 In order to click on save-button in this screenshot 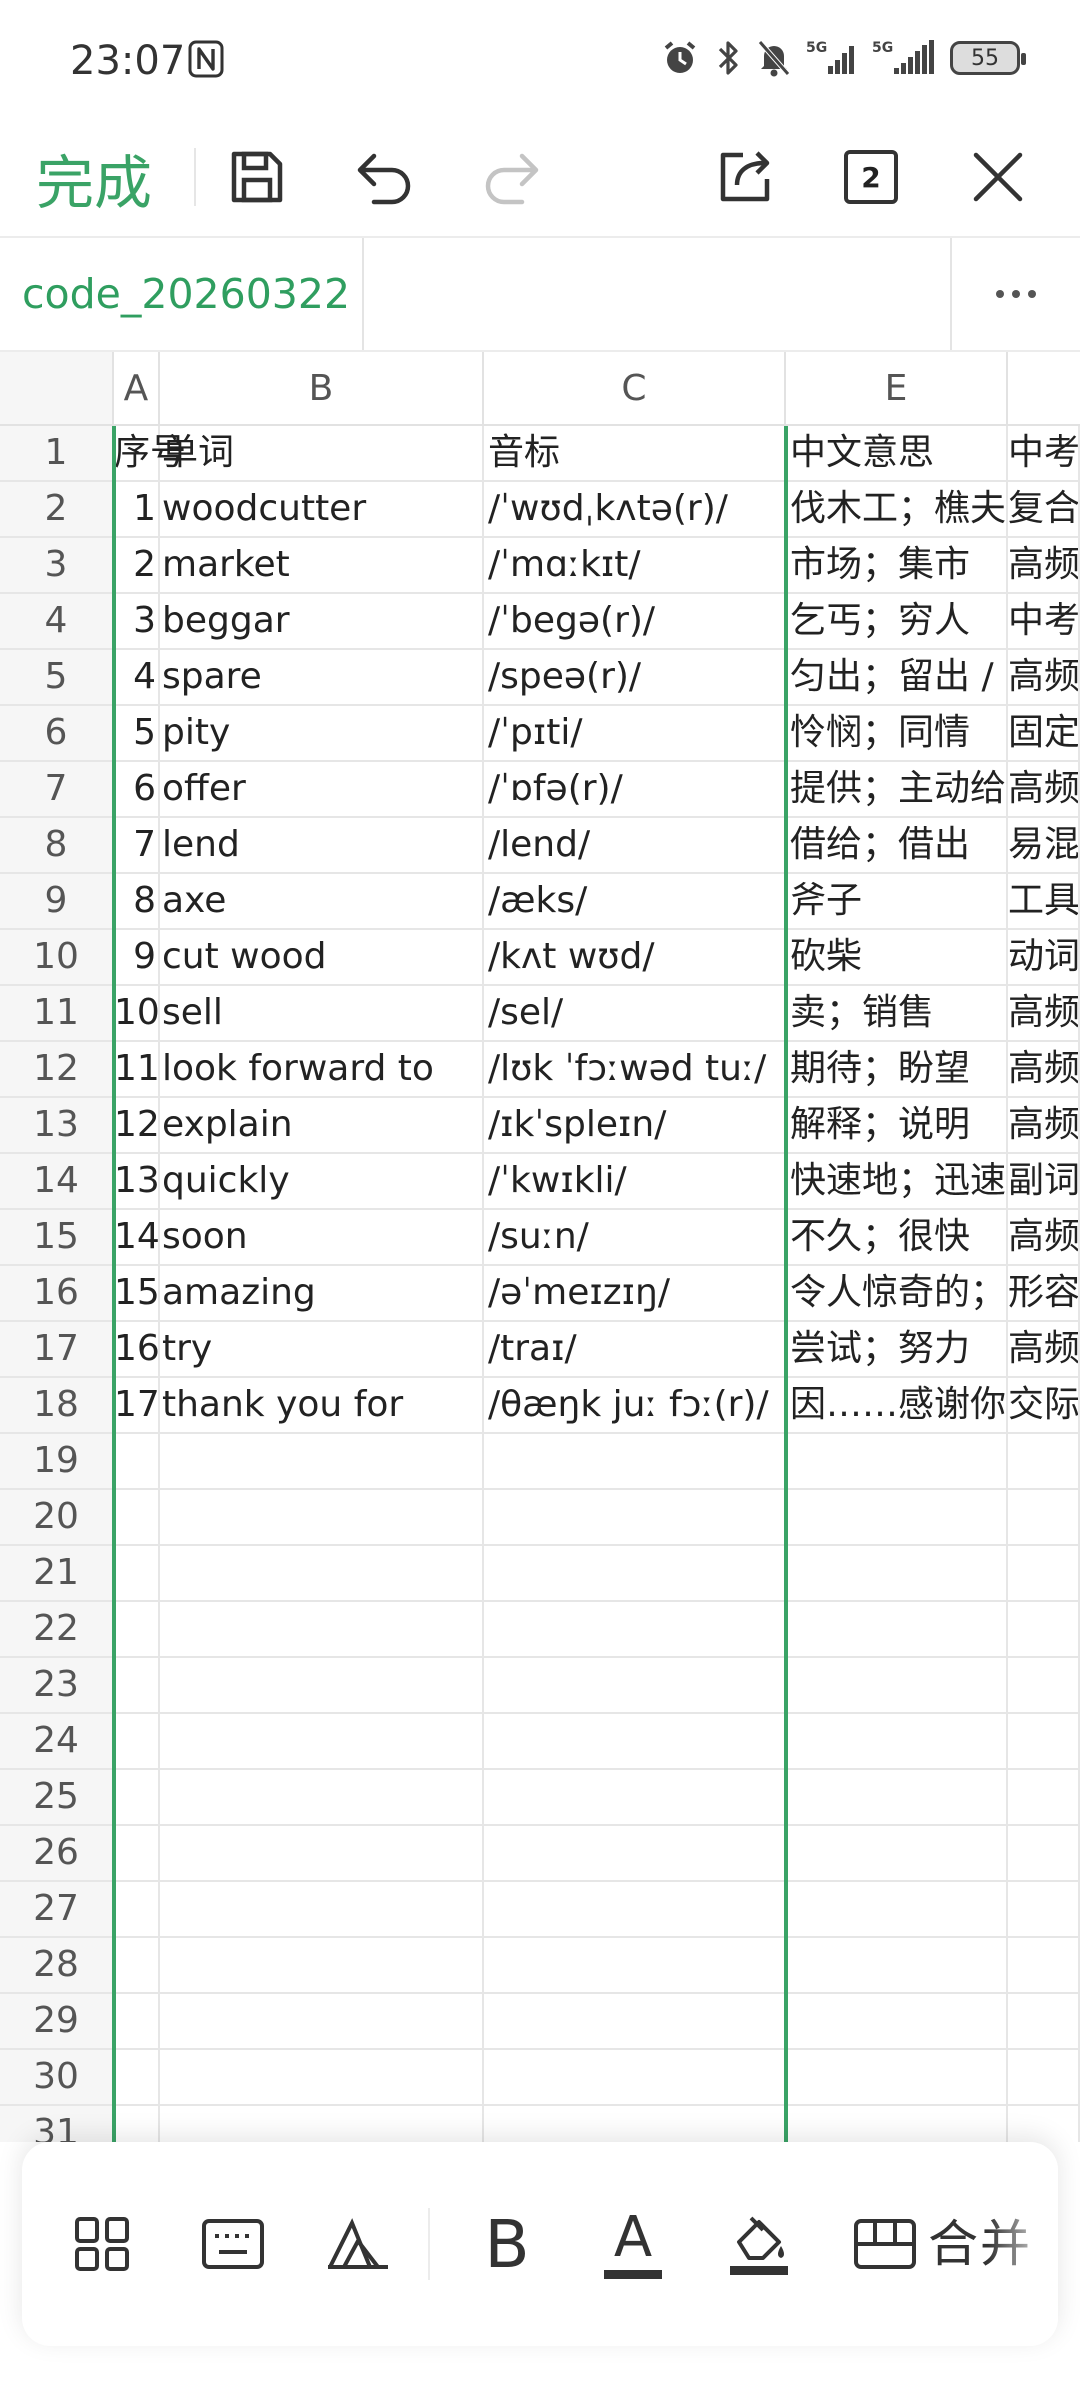, I will do `click(257, 177)`.